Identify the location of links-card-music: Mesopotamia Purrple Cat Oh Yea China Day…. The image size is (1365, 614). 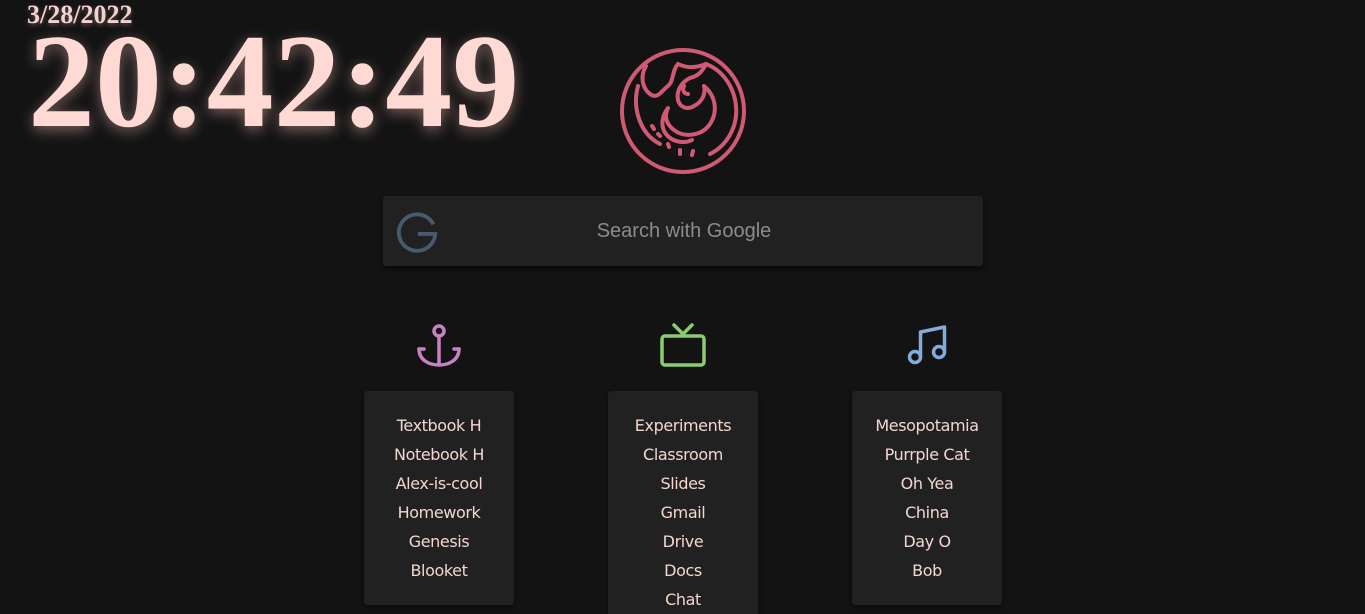
(927, 498).